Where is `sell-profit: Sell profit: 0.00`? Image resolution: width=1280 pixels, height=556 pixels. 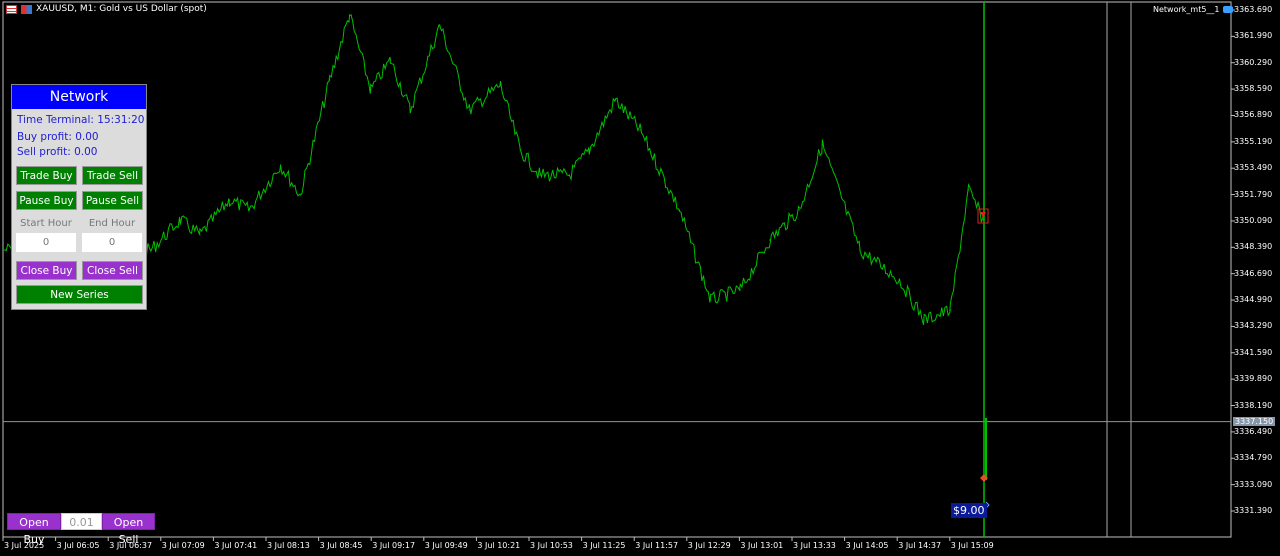
sell-profit: Sell profit: 0.00 is located at coordinates (57, 152).